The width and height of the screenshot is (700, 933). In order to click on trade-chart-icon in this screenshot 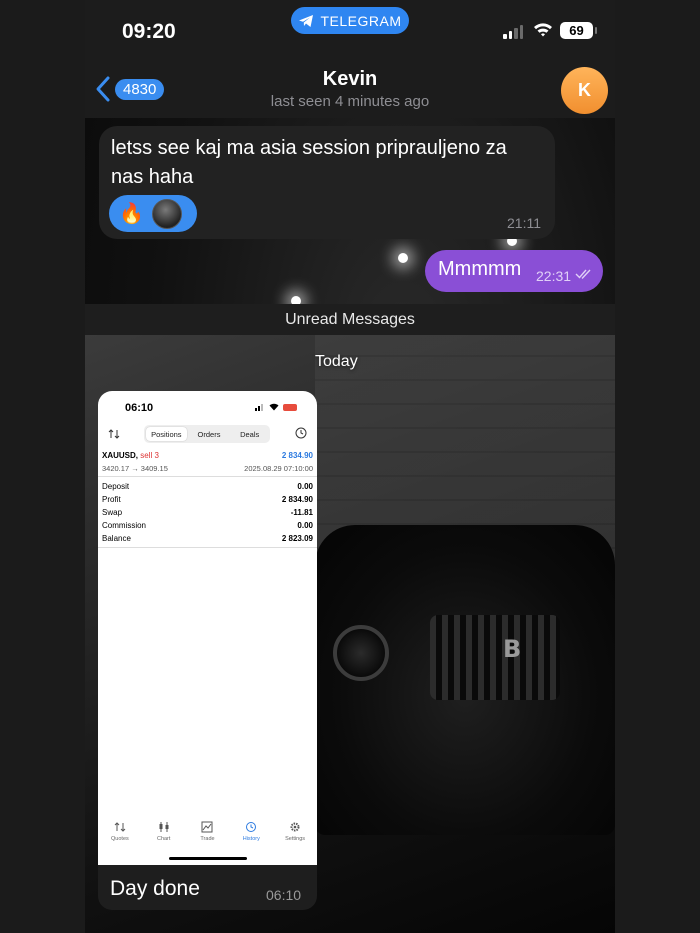, I will do `click(207, 827)`.